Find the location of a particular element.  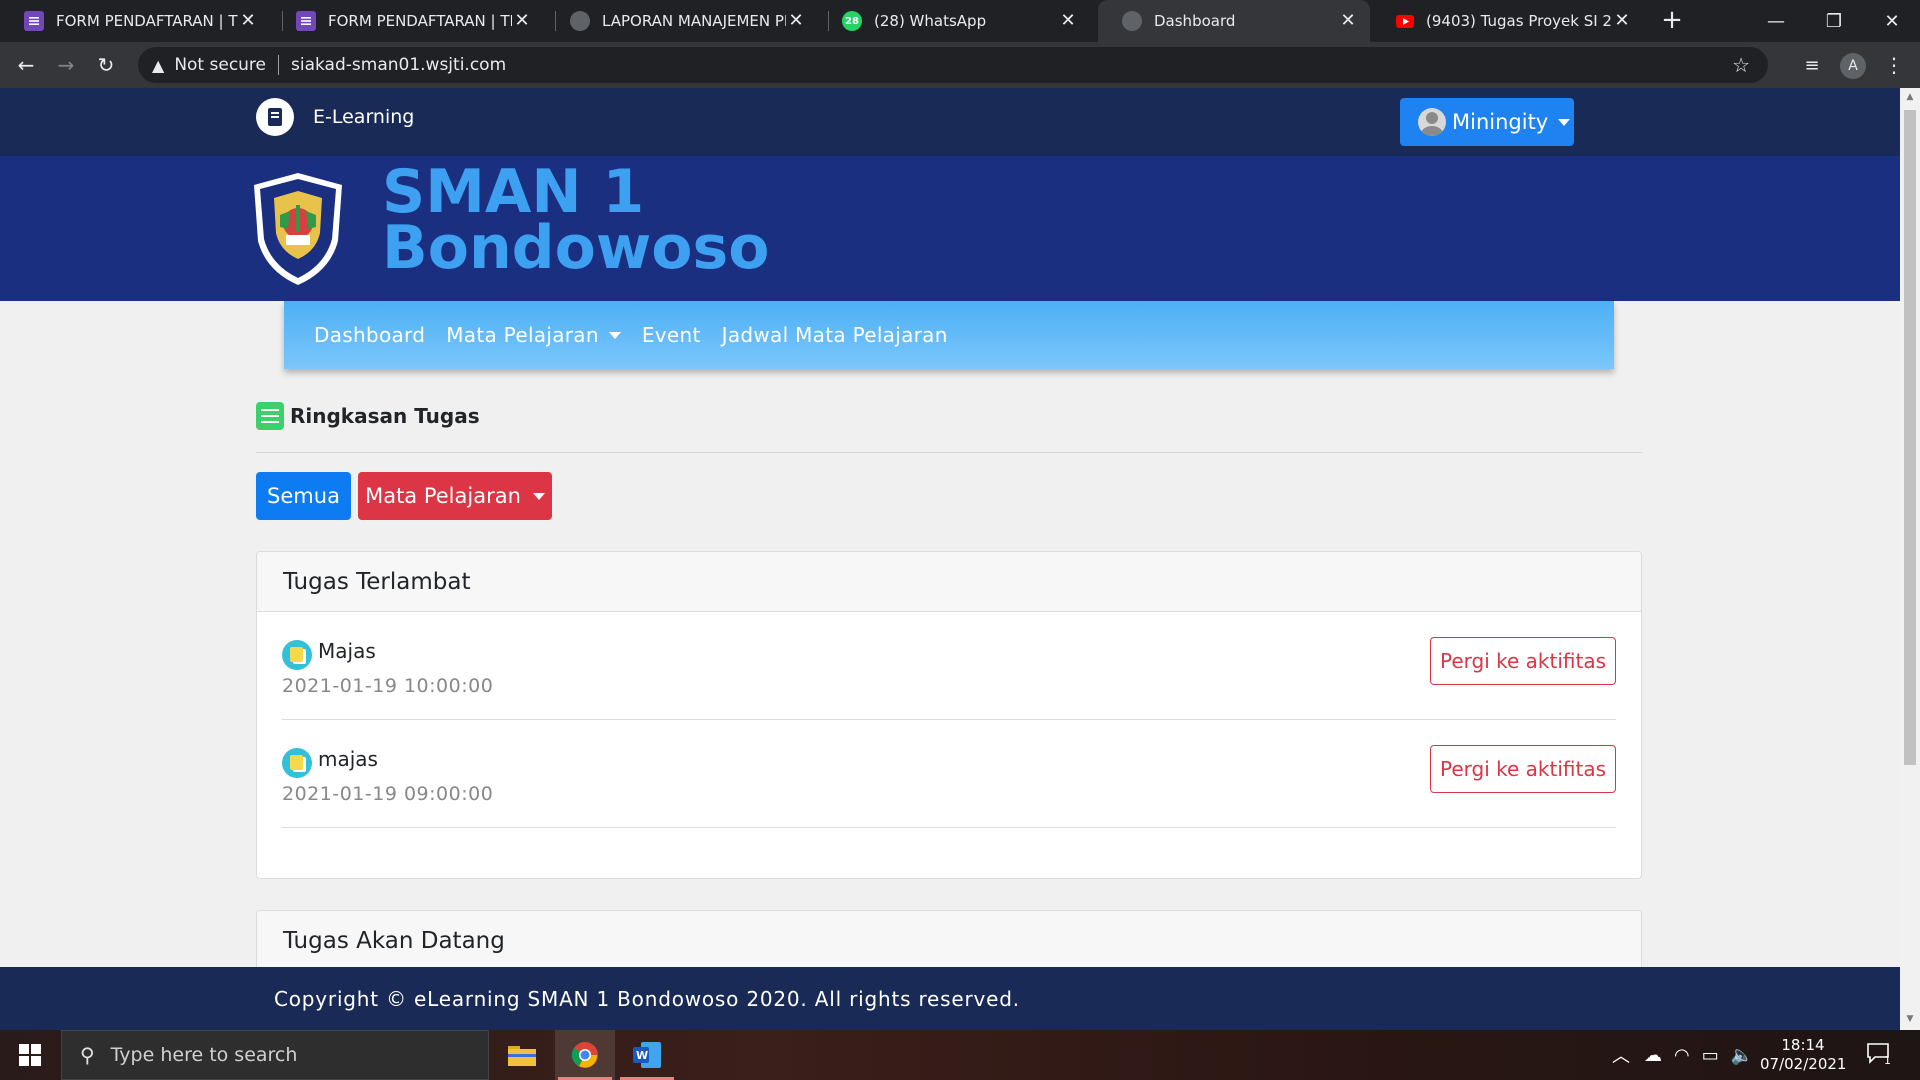

search-placeholder: Type here to search is located at coordinates (204, 1055).